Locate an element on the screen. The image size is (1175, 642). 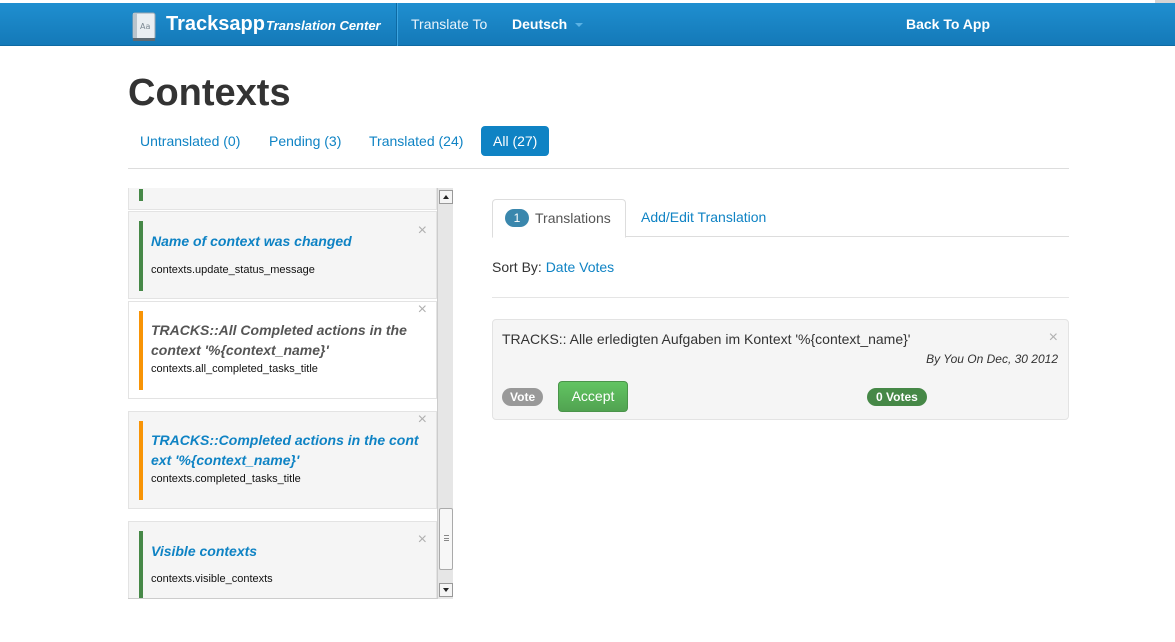
tab-translations: 1 Translations is located at coordinates (559, 218).